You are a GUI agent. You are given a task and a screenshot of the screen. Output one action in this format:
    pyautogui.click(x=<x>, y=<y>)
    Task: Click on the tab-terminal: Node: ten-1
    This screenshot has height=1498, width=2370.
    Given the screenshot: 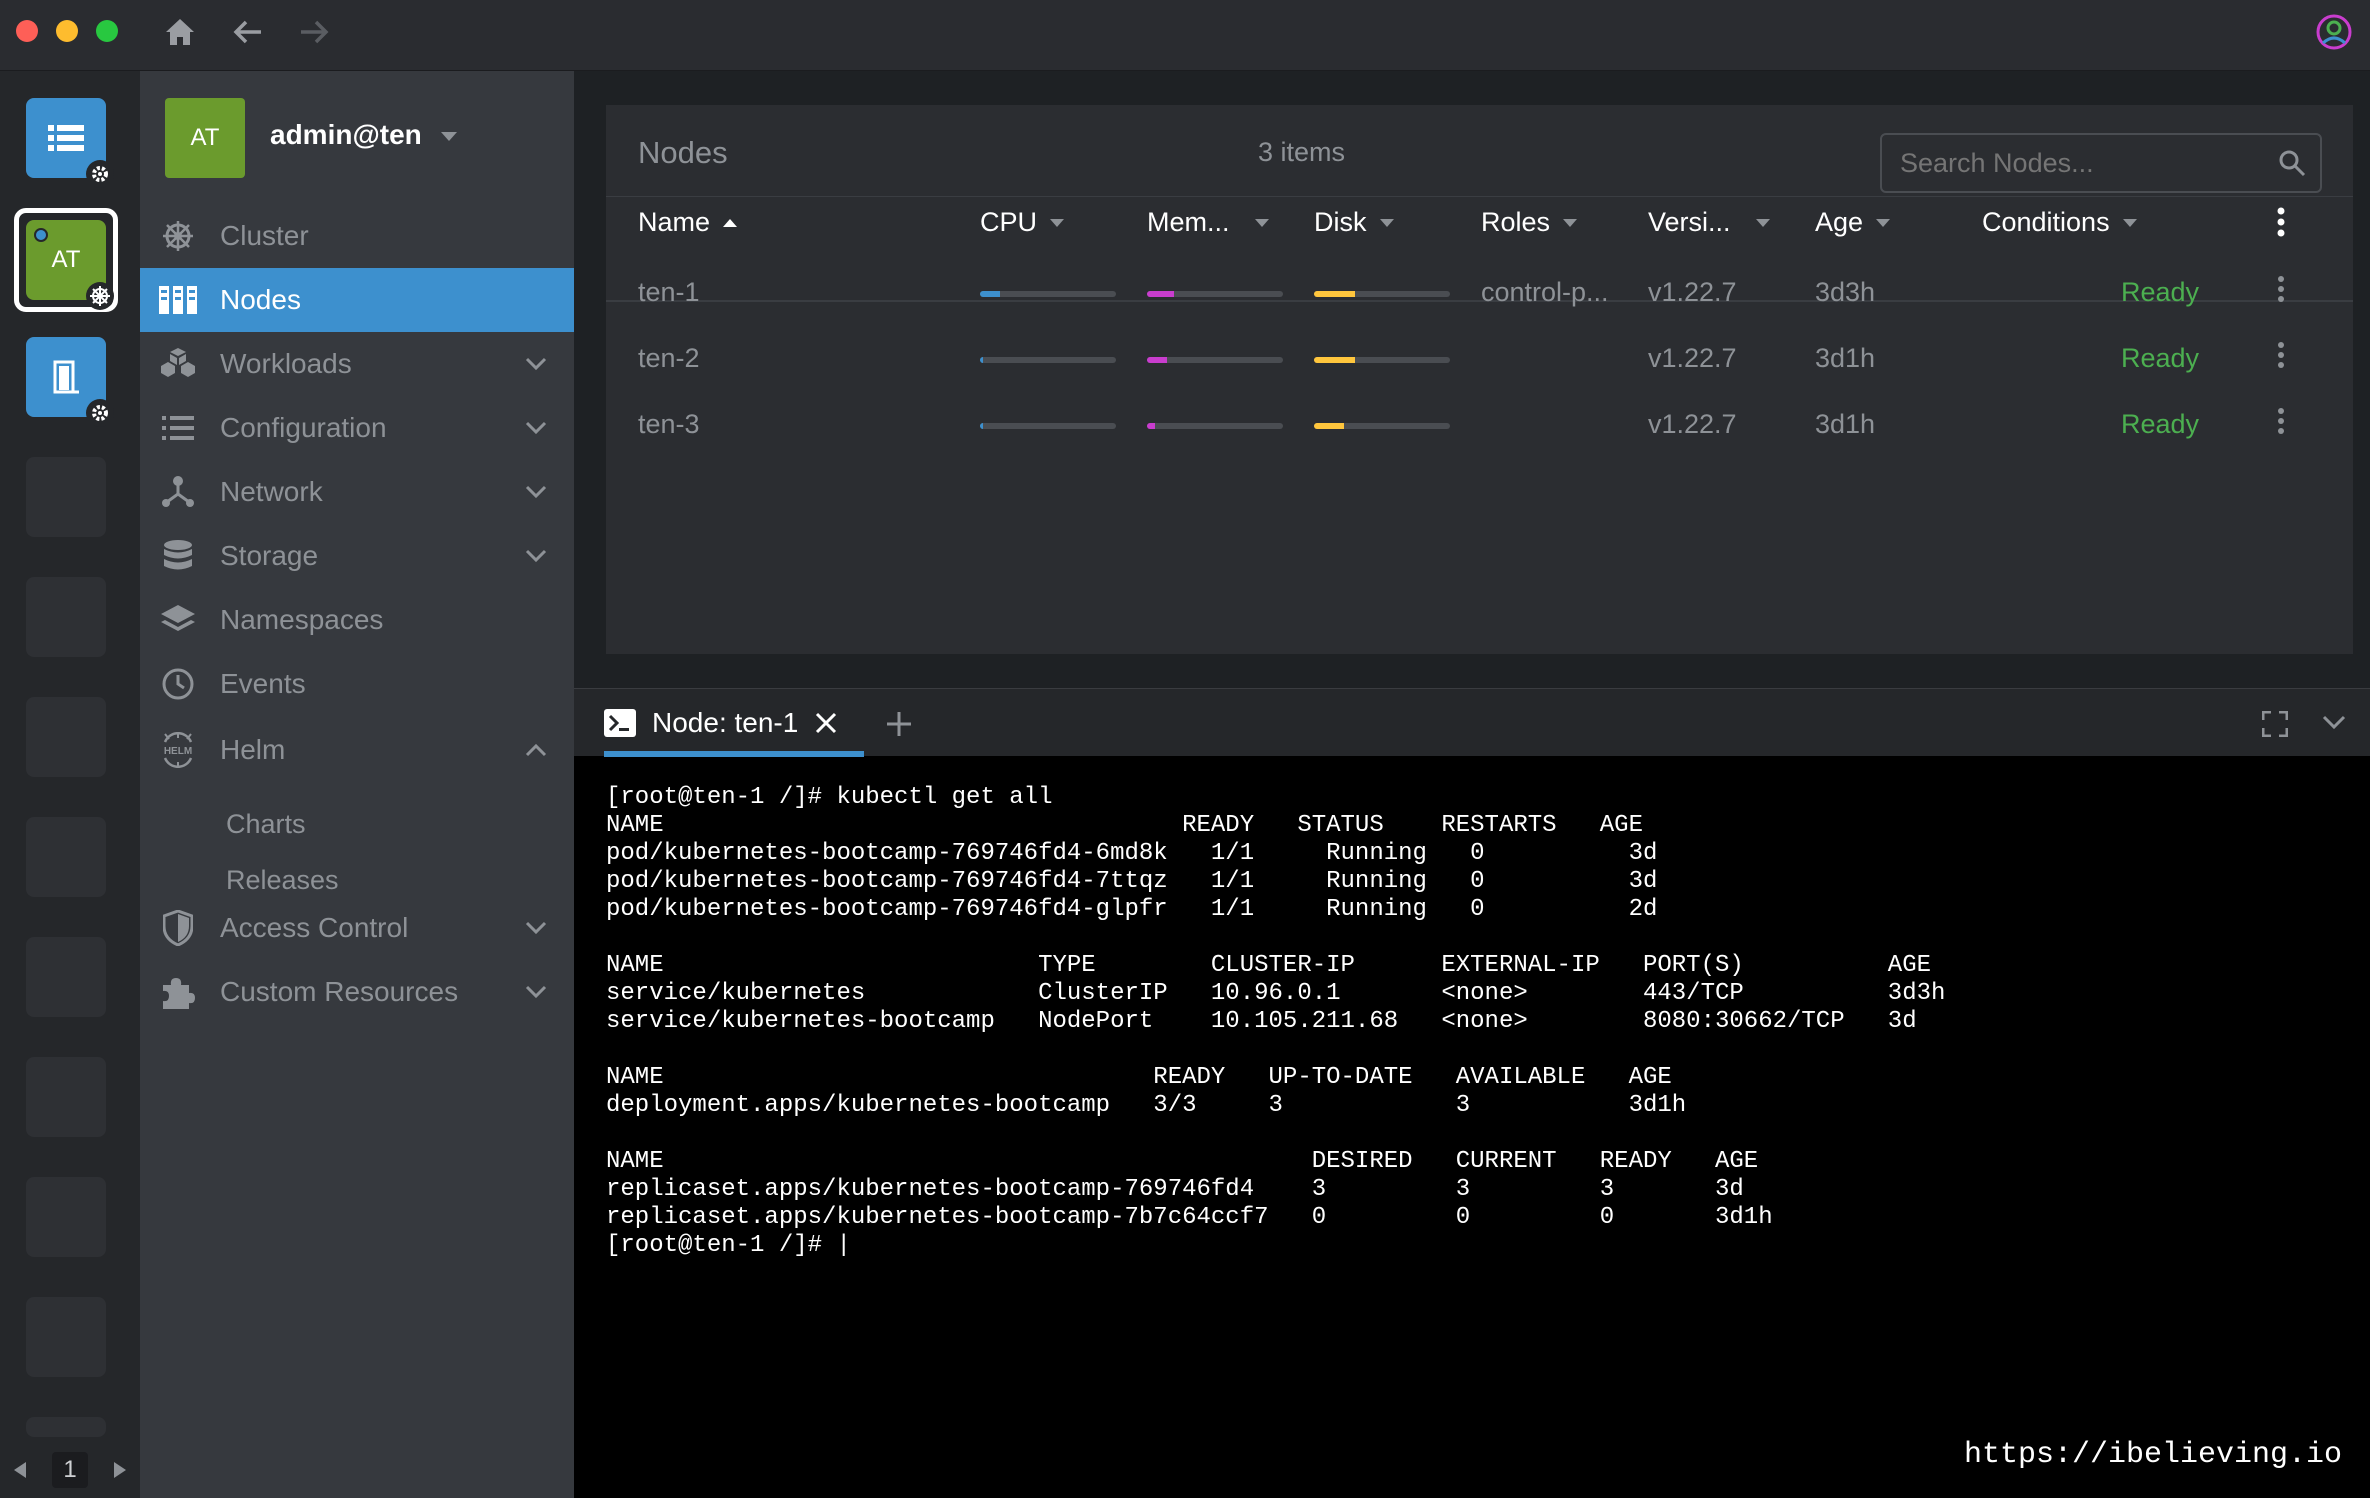 What is the action you would take?
    pyautogui.click(x=734, y=723)
    